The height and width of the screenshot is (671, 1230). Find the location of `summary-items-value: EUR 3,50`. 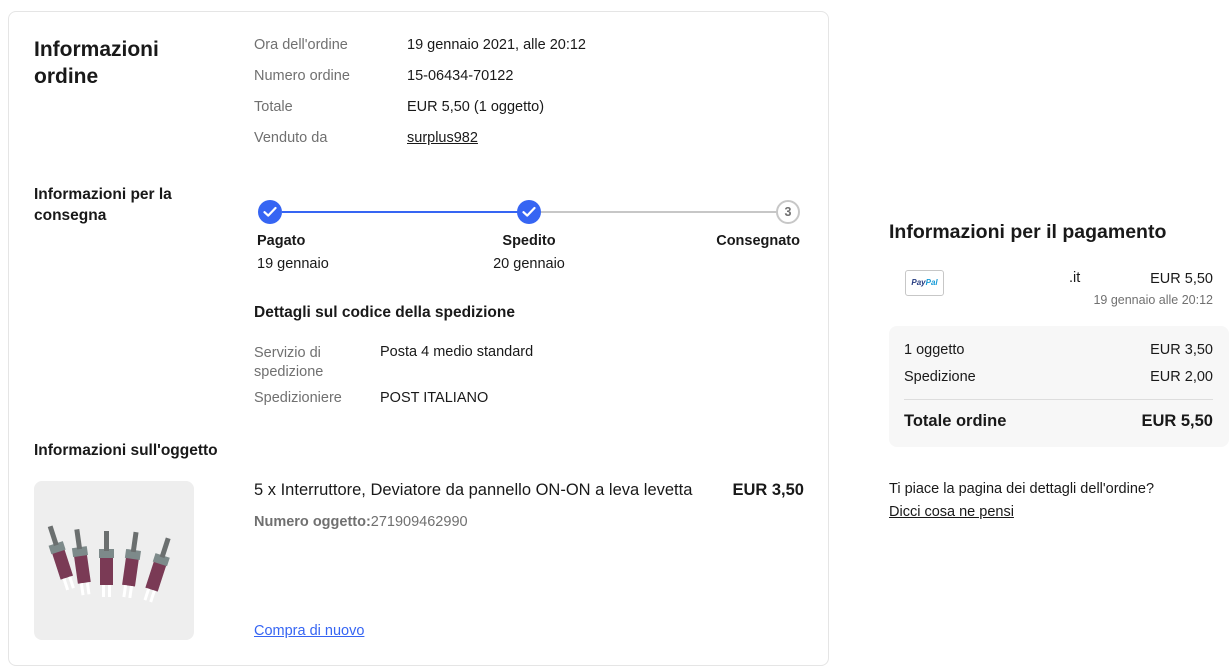

summary-items-value: EUR 3,50 is located at coordinates (1181, 350).